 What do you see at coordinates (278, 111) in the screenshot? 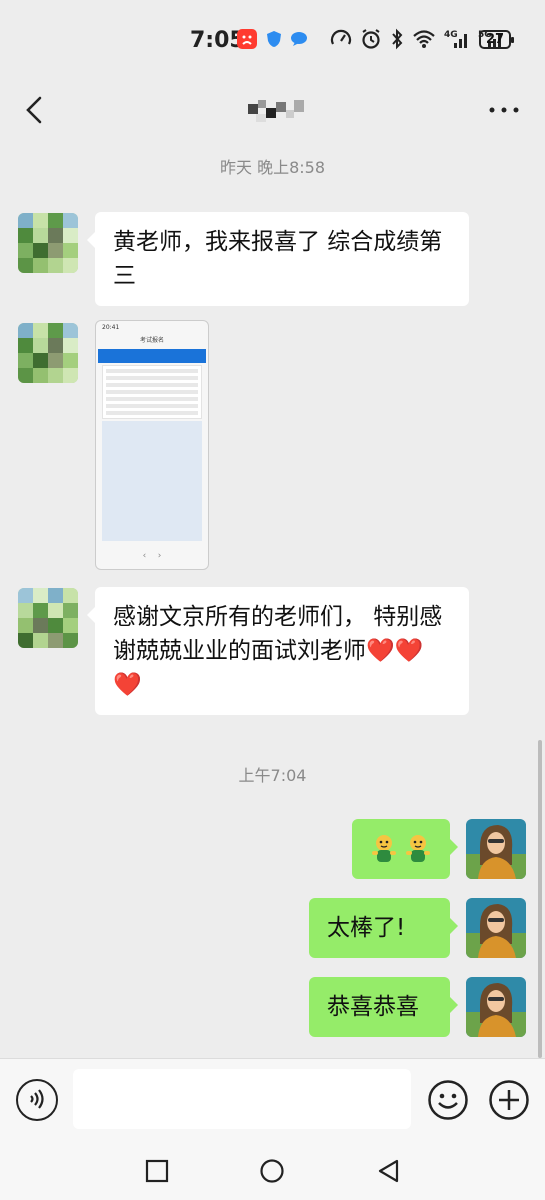
I see `chat-title-pixelated` at bounding box center [278, 111].